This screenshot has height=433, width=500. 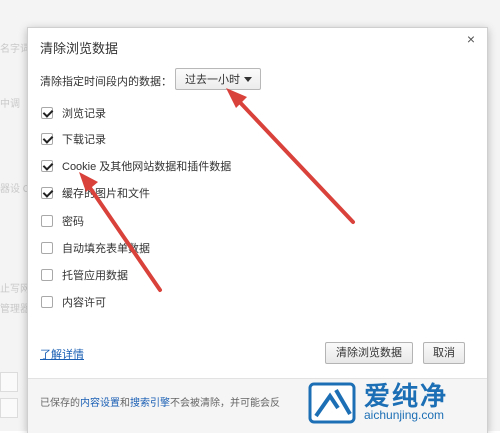 I want to click on background-text: 止写网, so click(x=15, y=289).